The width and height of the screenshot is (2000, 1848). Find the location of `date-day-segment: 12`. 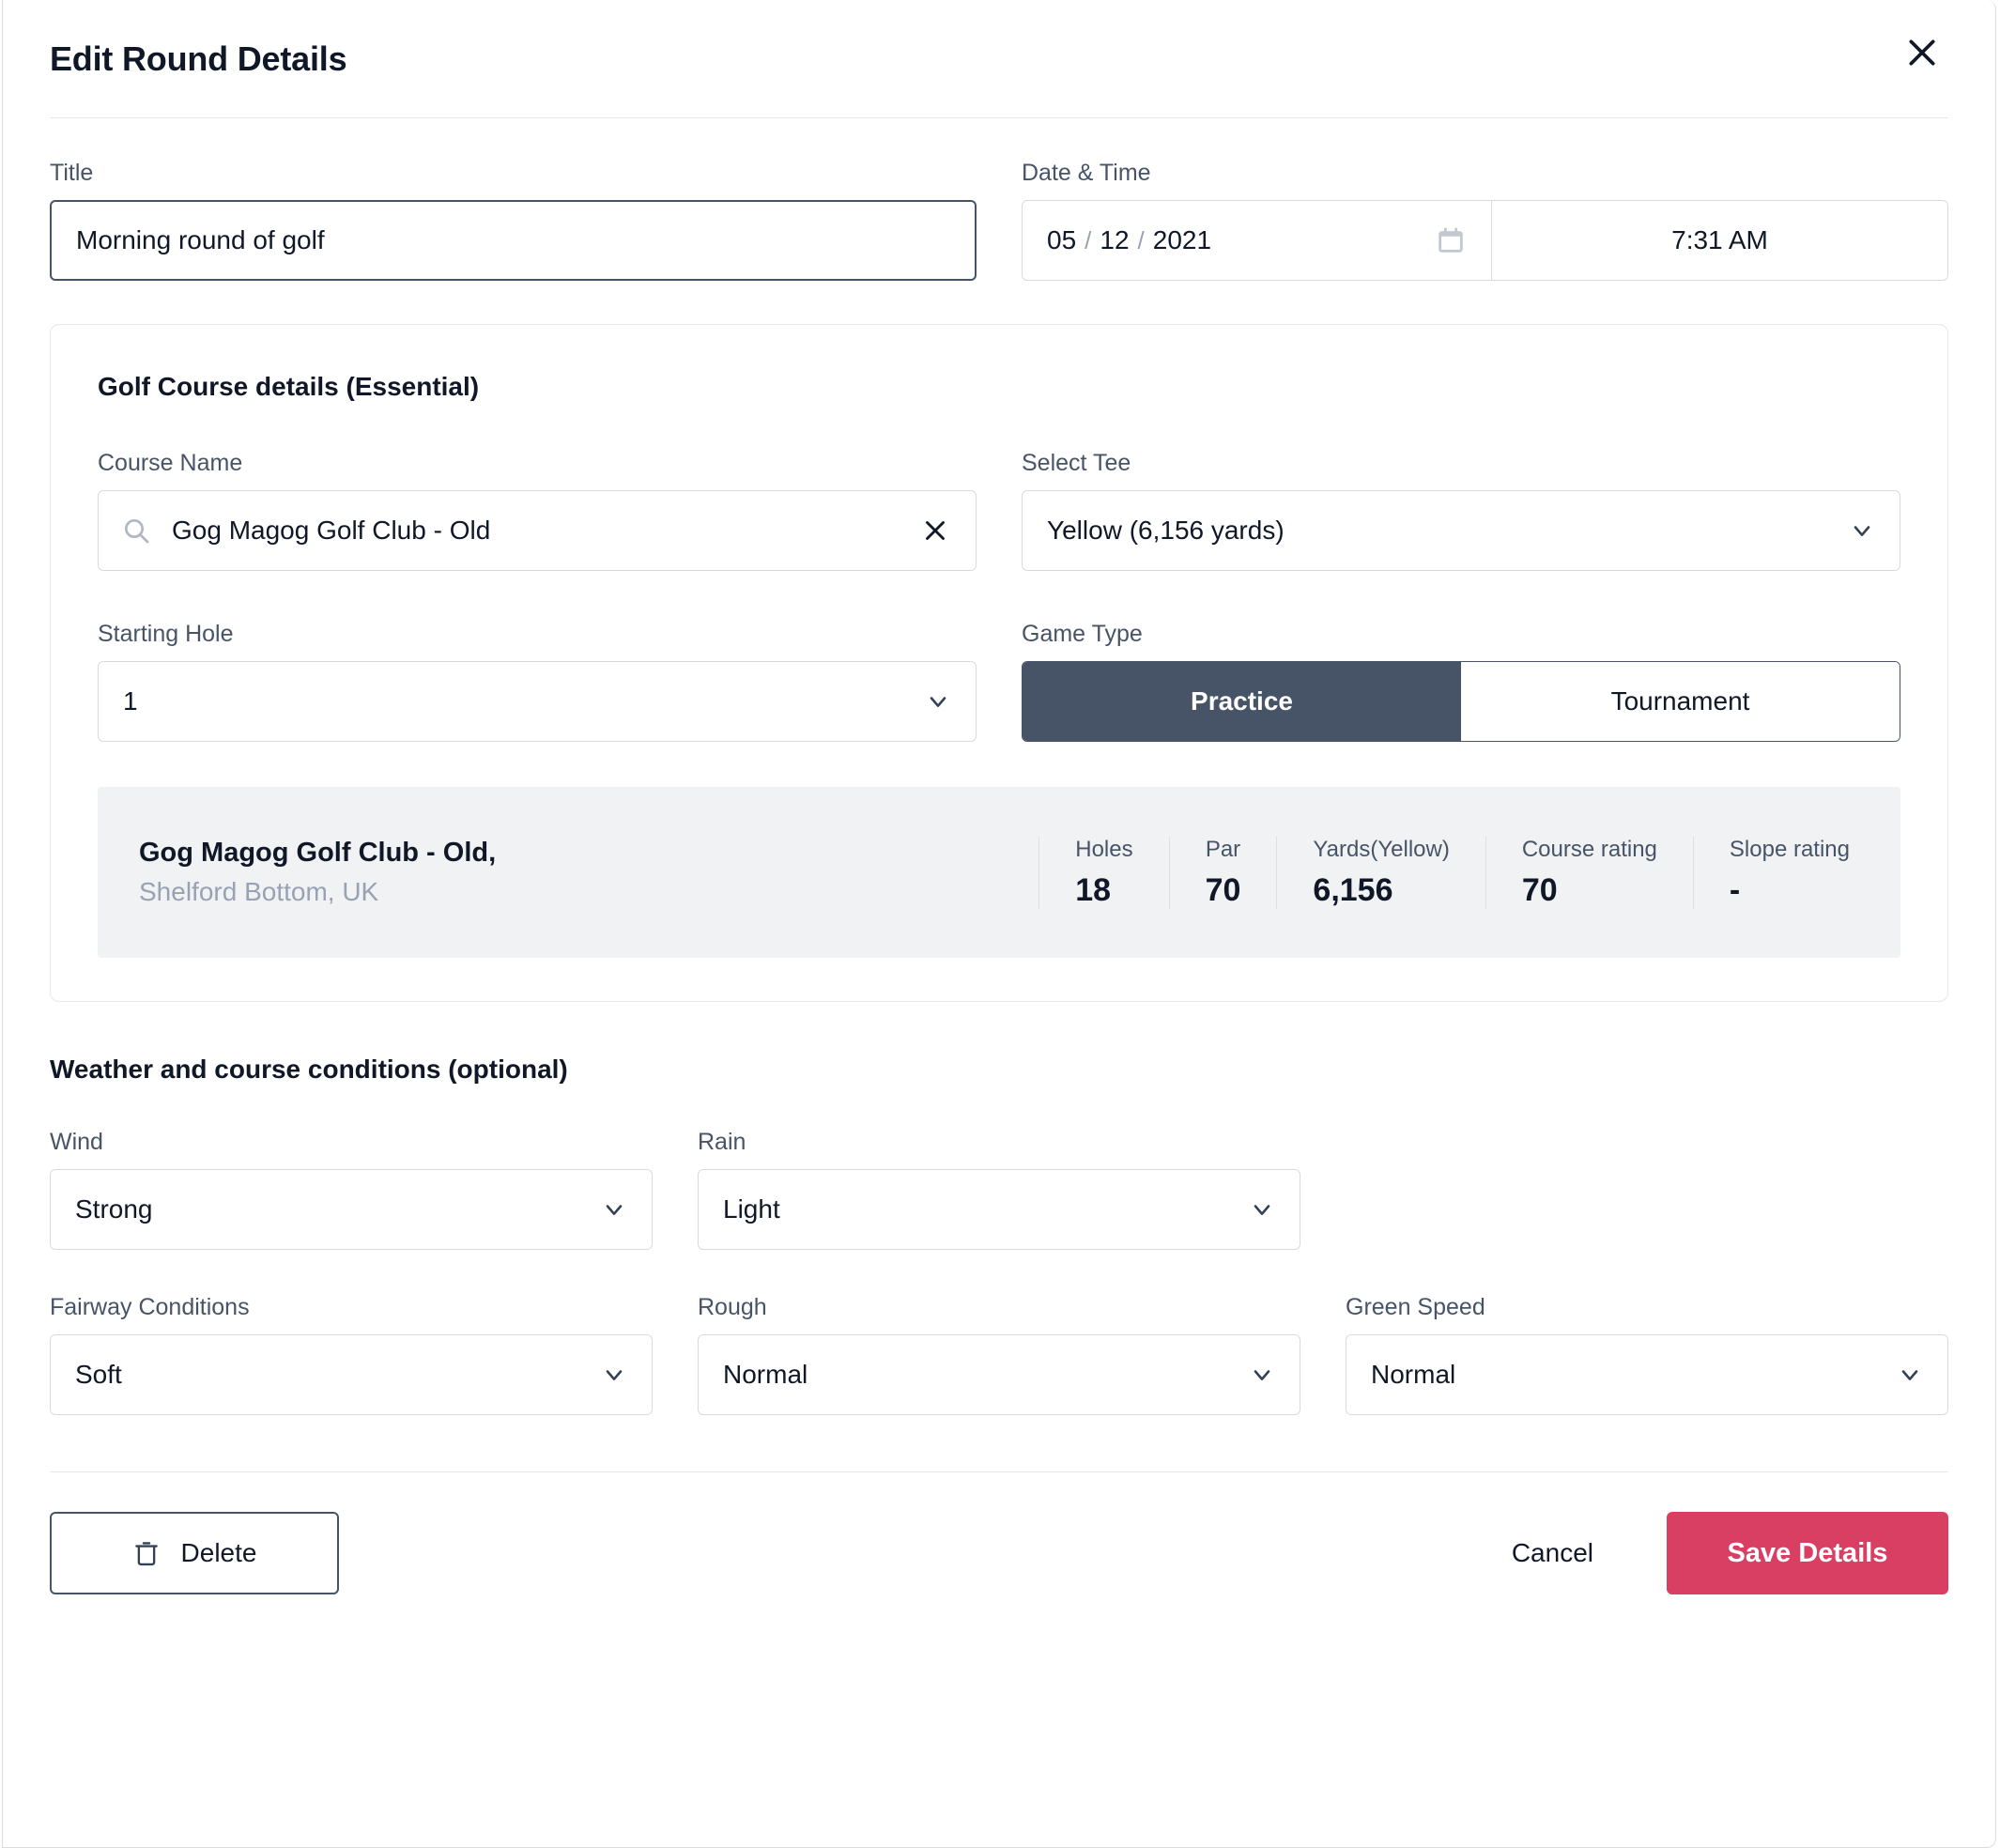

date-day-segment: 12 is located at coordinates (1114, 240).